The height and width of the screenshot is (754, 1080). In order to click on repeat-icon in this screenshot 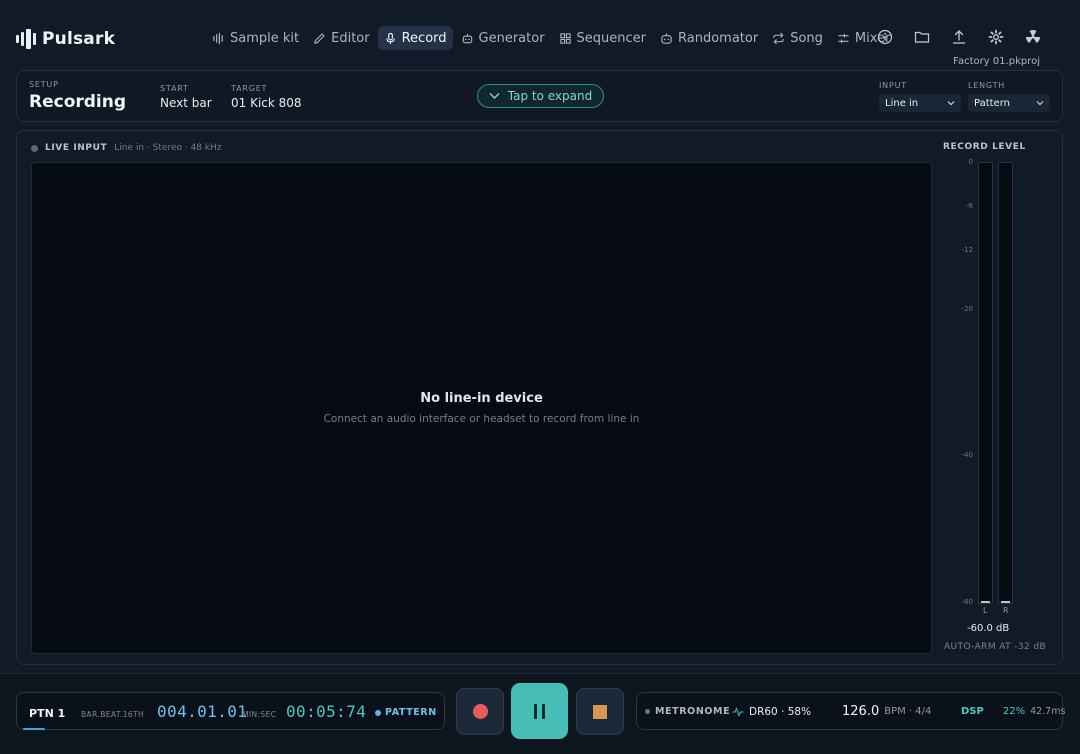, I will do `click(778, 38)`.